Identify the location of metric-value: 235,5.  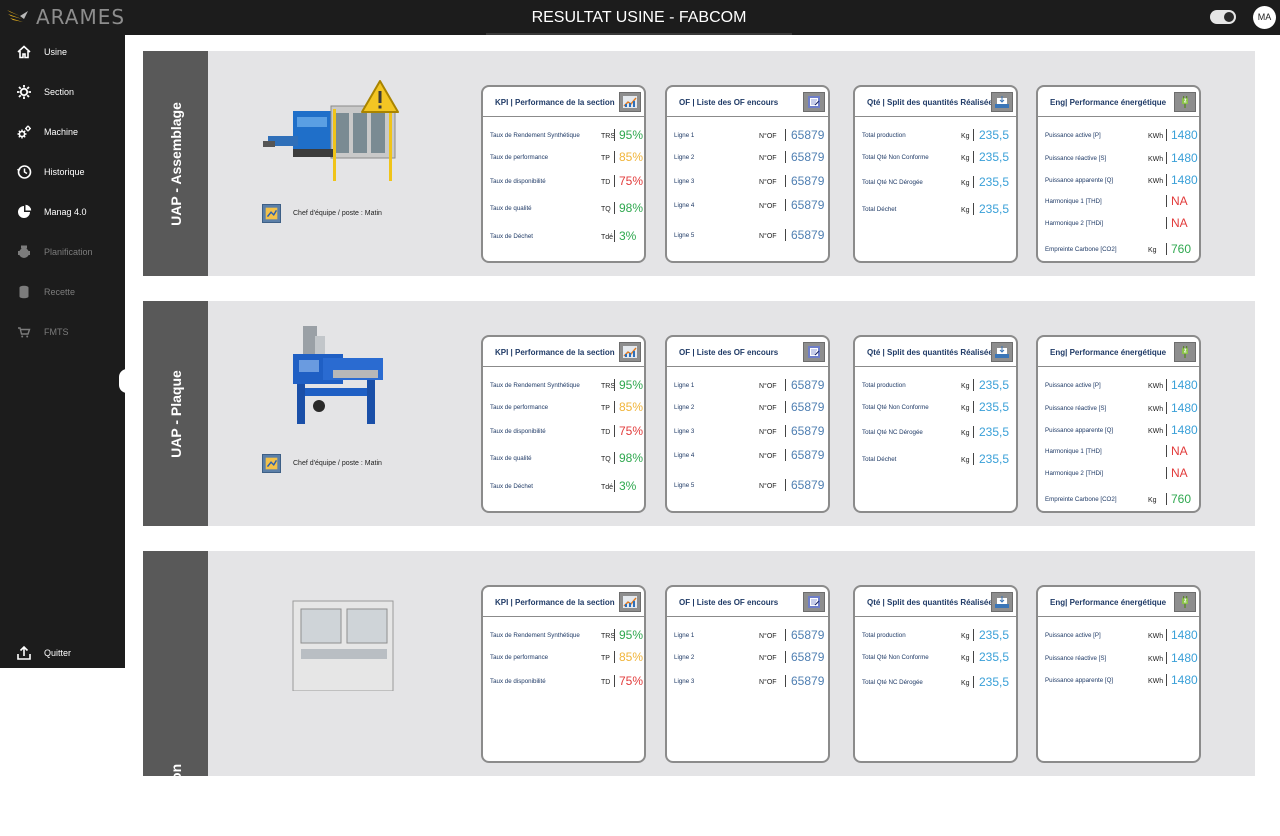
(994, 385).